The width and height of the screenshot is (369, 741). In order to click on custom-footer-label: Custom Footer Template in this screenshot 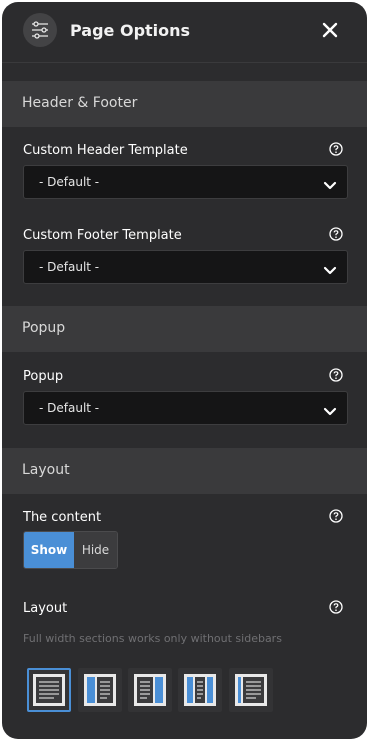, I will do `click(102, 235)`.